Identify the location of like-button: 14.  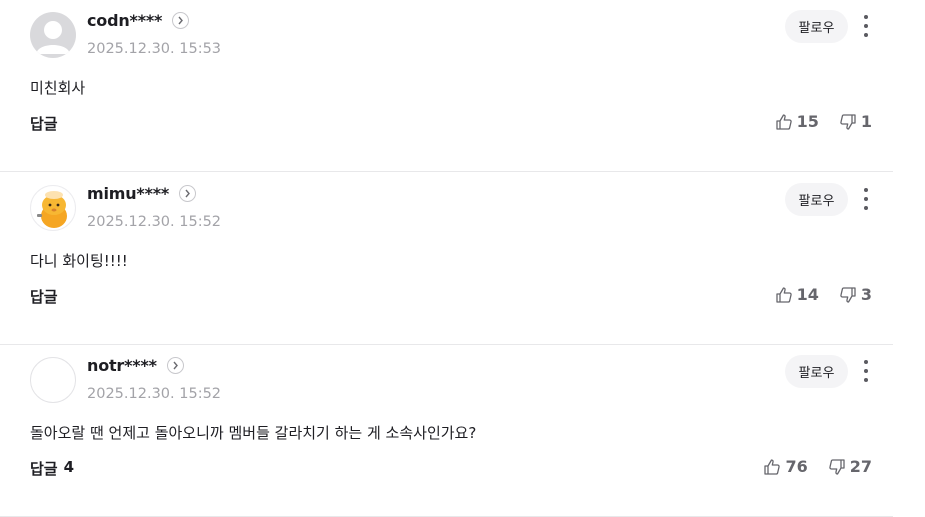
(797, 294).